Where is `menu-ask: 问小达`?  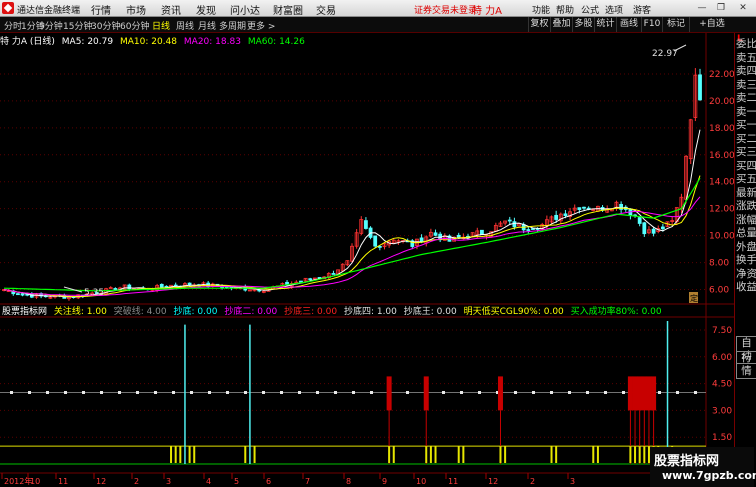 menu-ask: 问小达 is located at coordinates (245, 9).